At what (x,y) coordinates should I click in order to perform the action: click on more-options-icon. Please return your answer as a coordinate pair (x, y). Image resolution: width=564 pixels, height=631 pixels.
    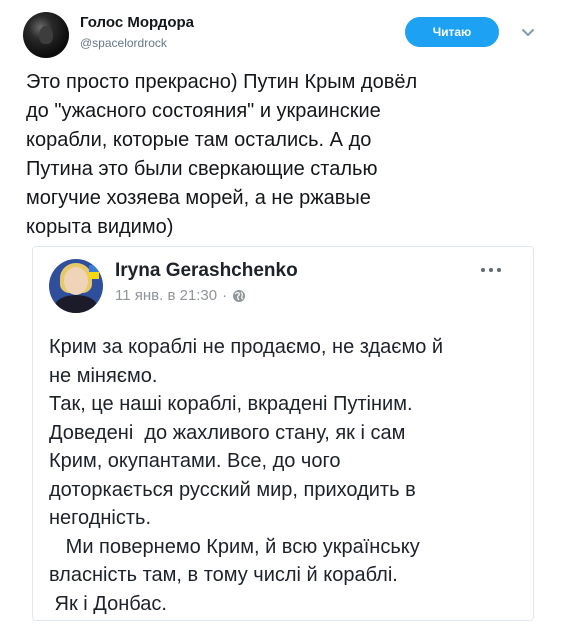
    Looking at the image, I should click on (496, 270).